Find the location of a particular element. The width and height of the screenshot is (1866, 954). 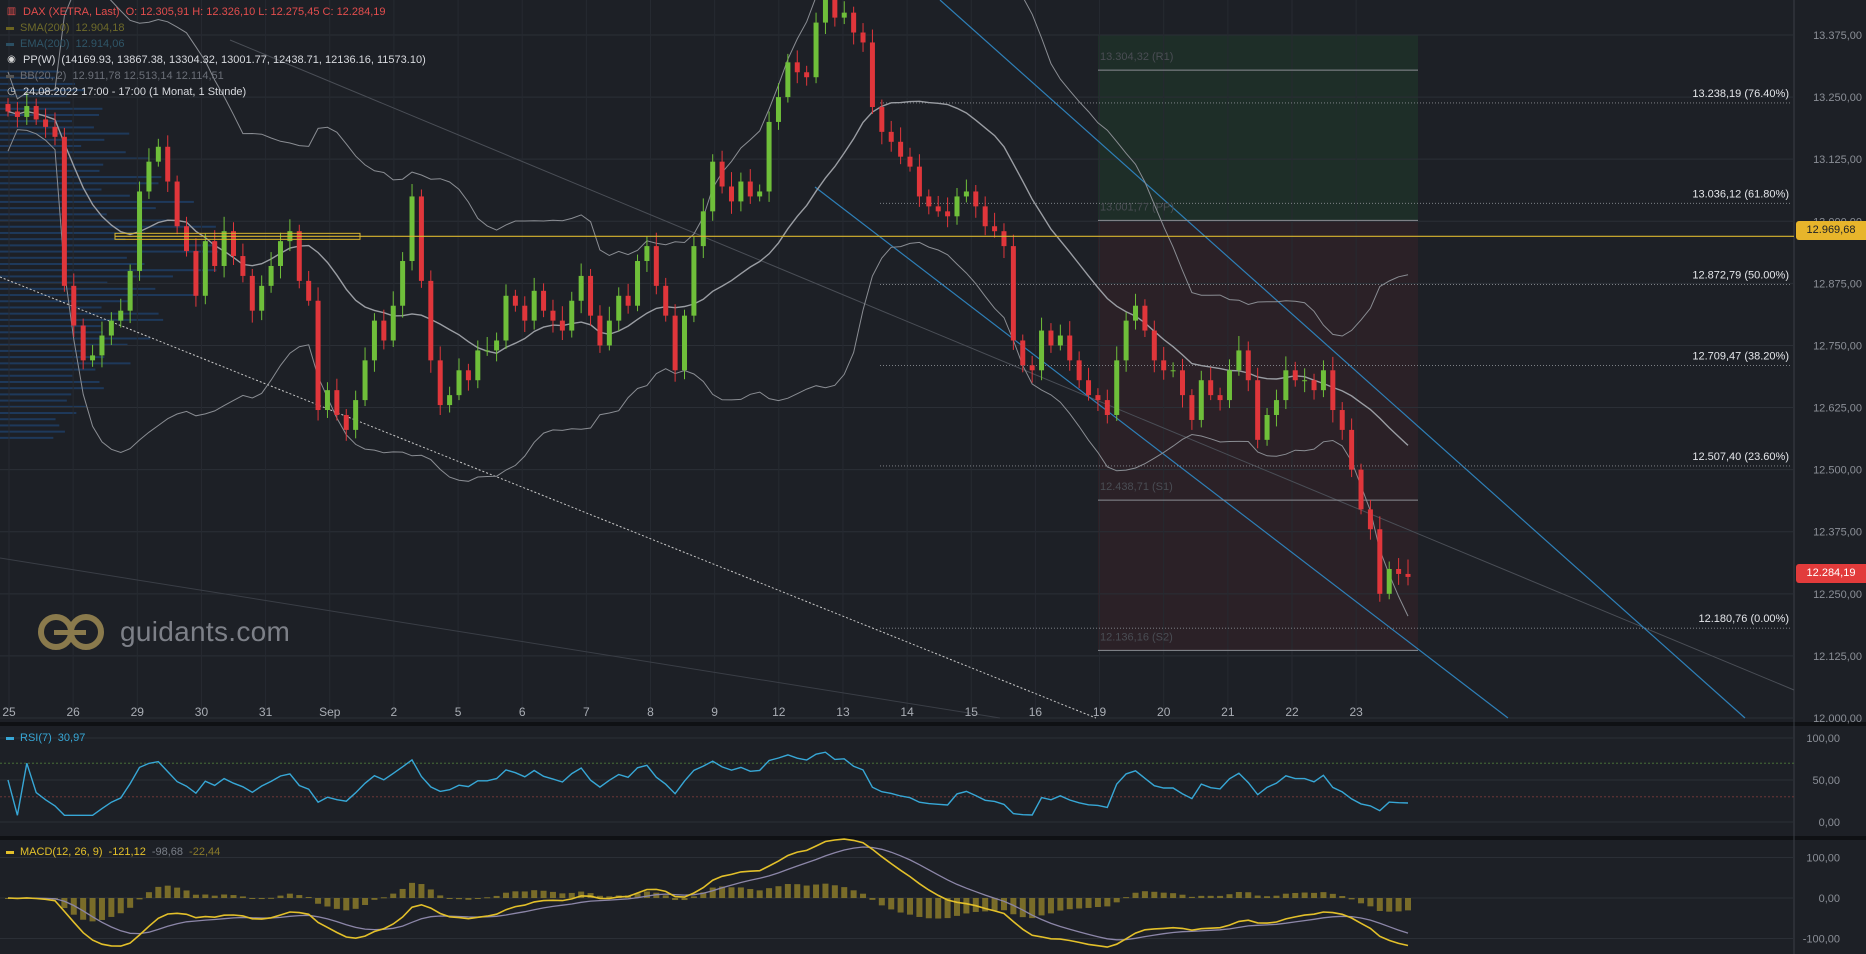

date-tick-label: 25 is located at coordinates (9, 712).